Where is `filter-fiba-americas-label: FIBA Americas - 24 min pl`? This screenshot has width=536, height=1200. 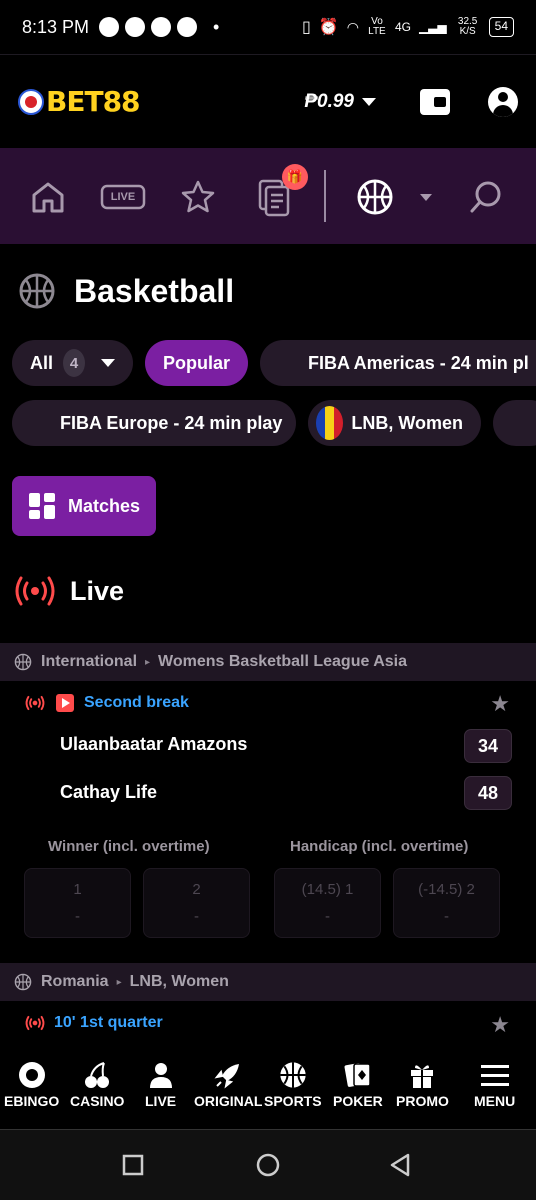
filter-fiba-americas-label: FIBA Americas - 24 min pl is located at coordinates (418, 362).